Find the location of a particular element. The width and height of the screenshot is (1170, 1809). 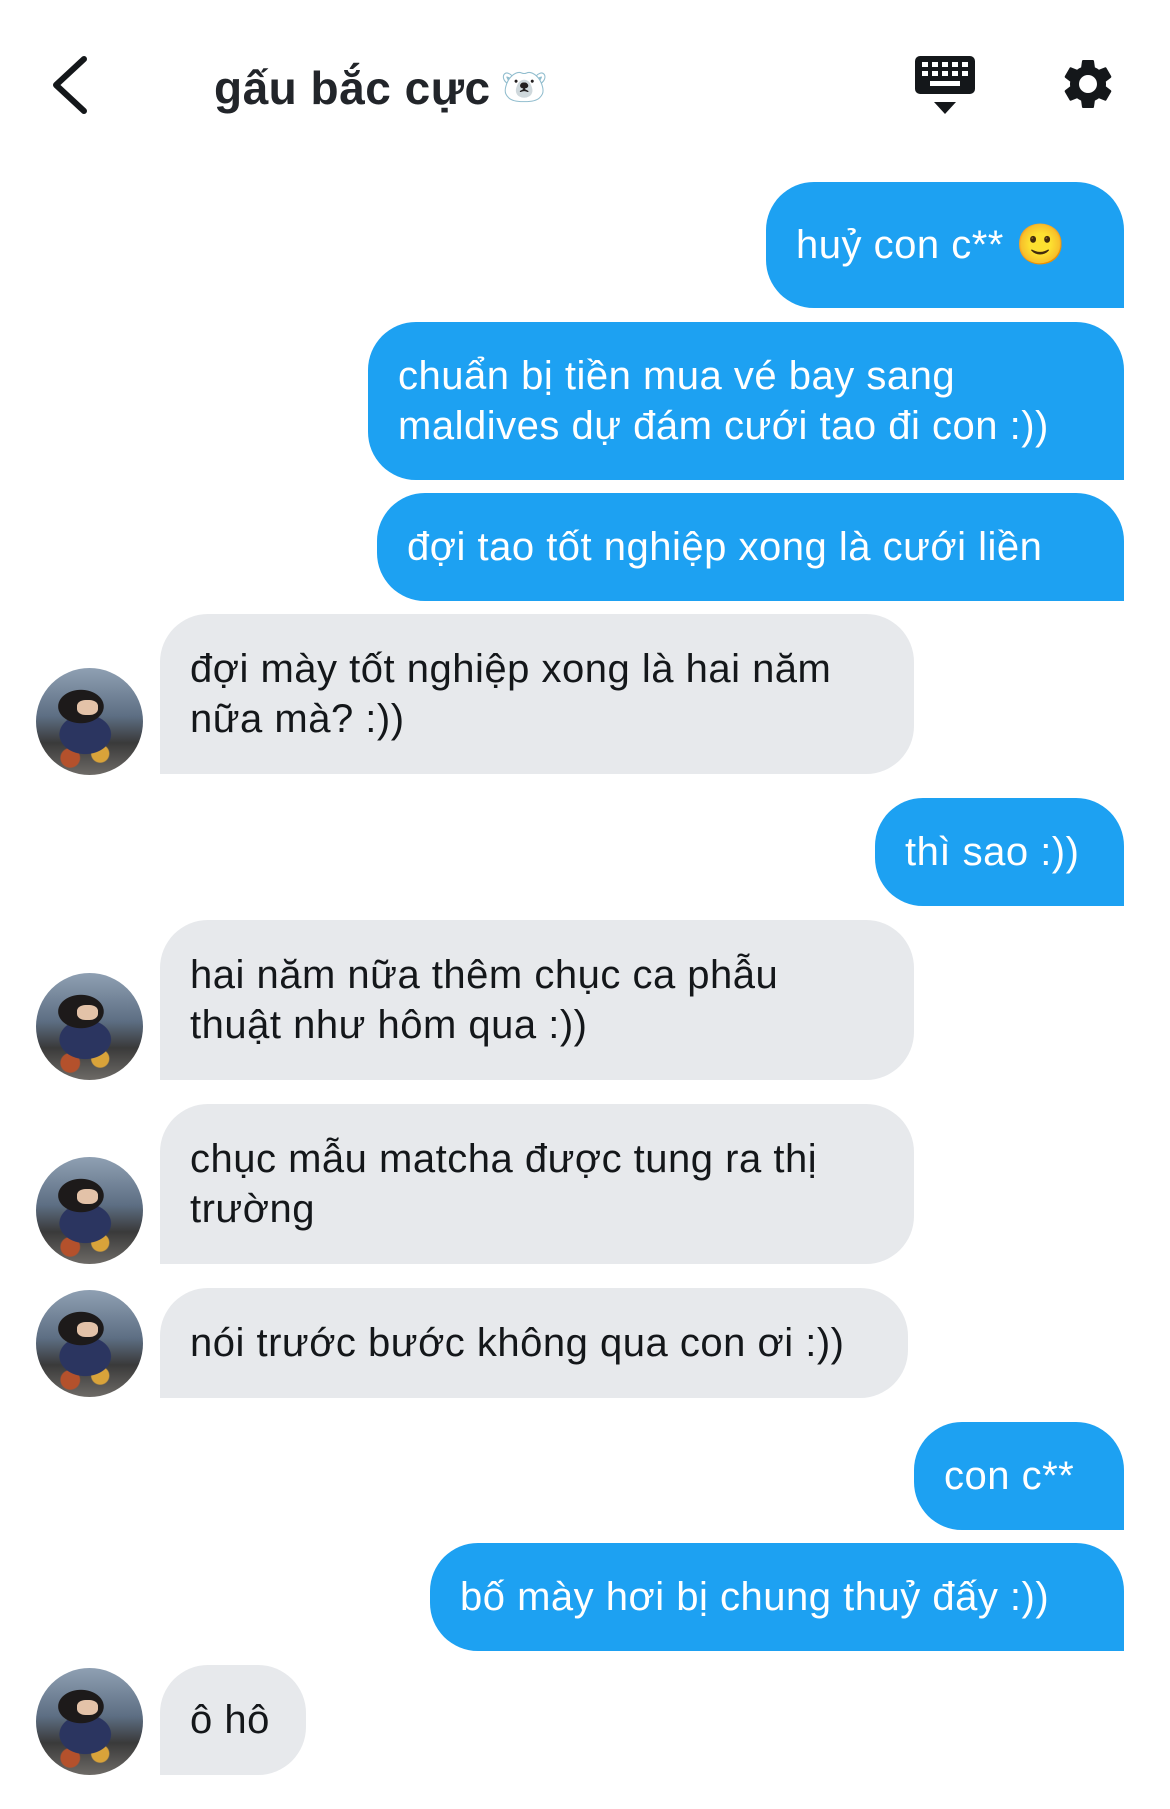

sent-message: con c** is located at coordinates (1019, 1476).